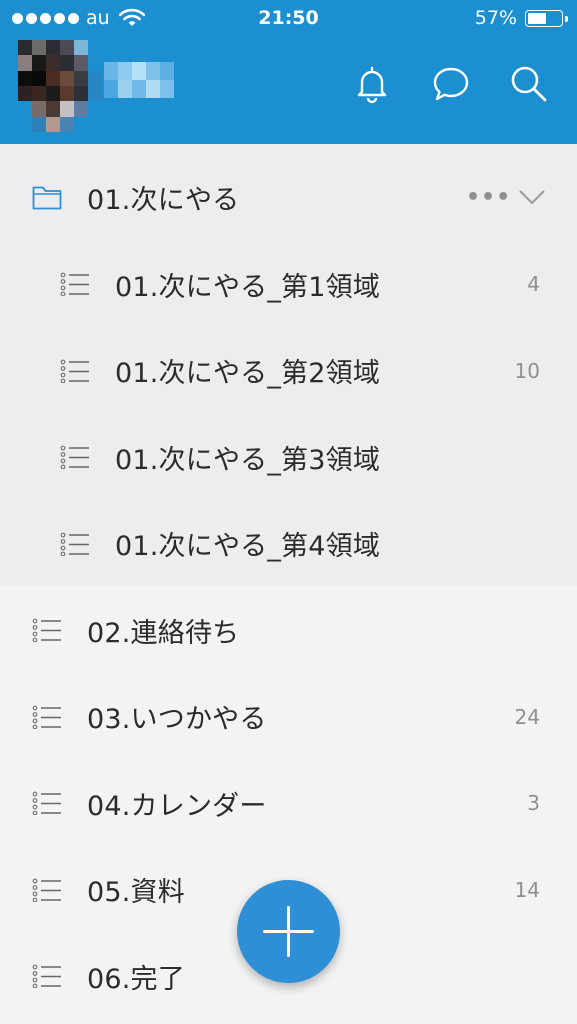 This screenshot has width=577, height=1024. What do you see at coordinates (529, 84) in the screenshot?
I see `search-icon` at bounding box center [529, 84].